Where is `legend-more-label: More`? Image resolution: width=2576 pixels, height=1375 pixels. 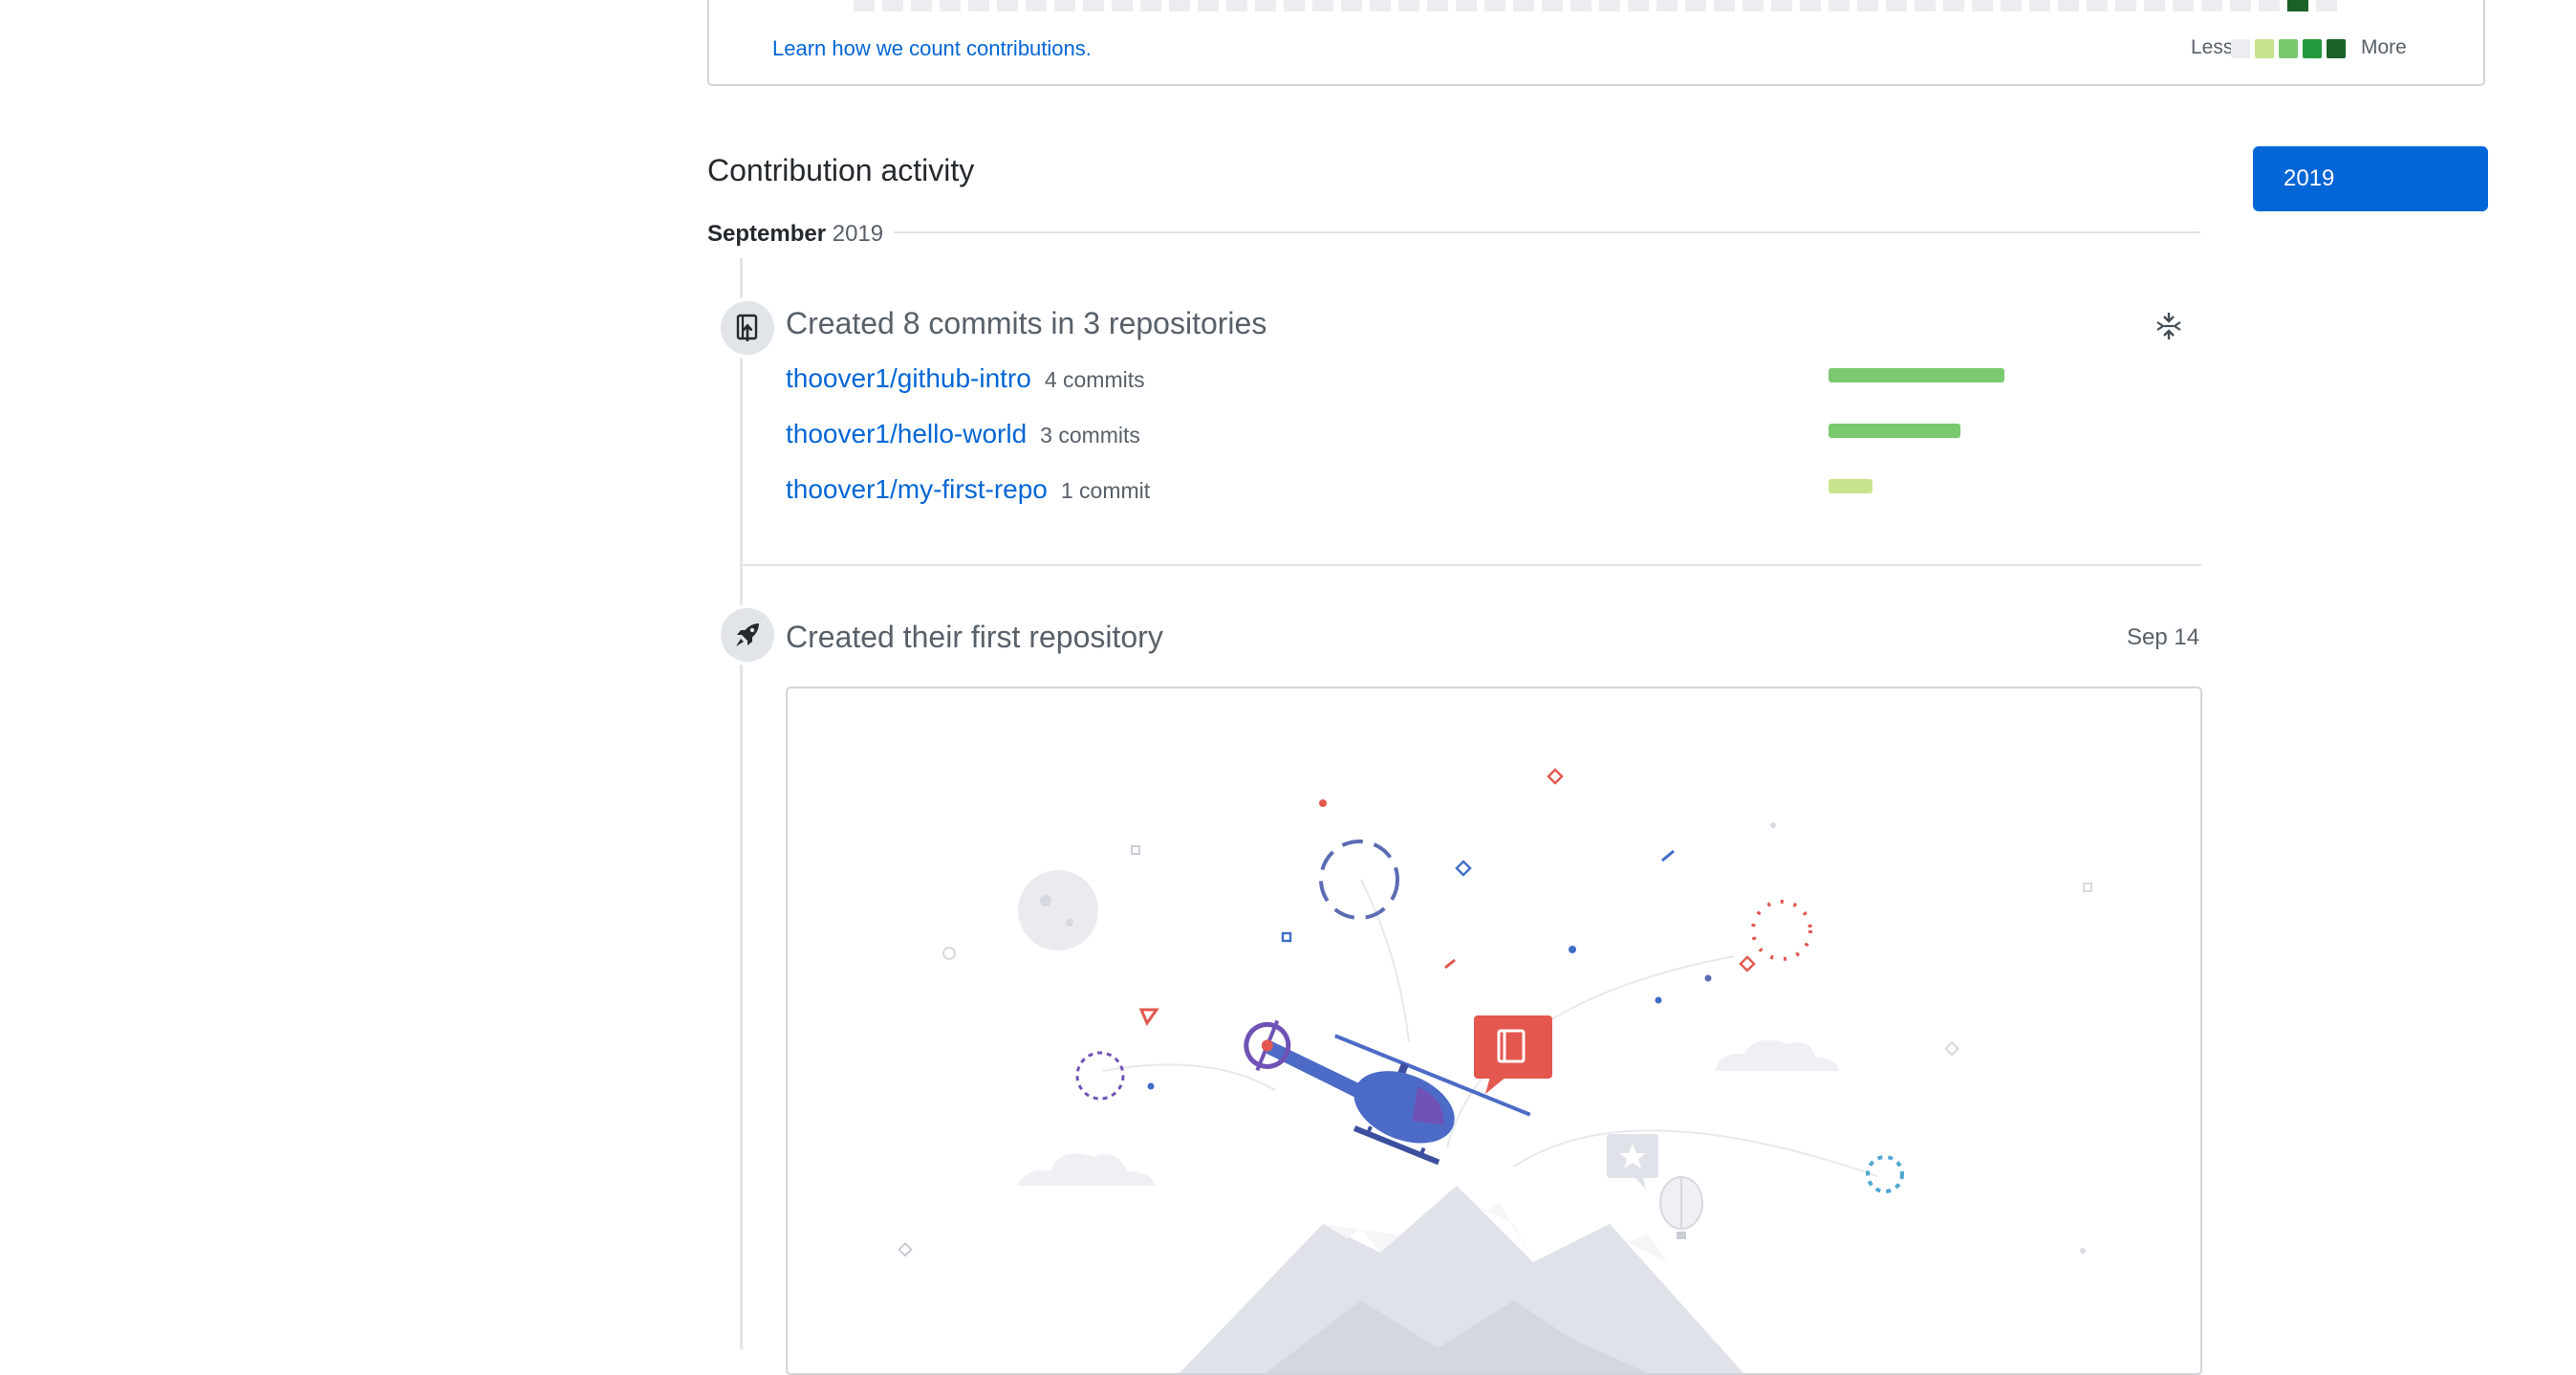
legend-more-label: More is located at coordinates (2384, 47).